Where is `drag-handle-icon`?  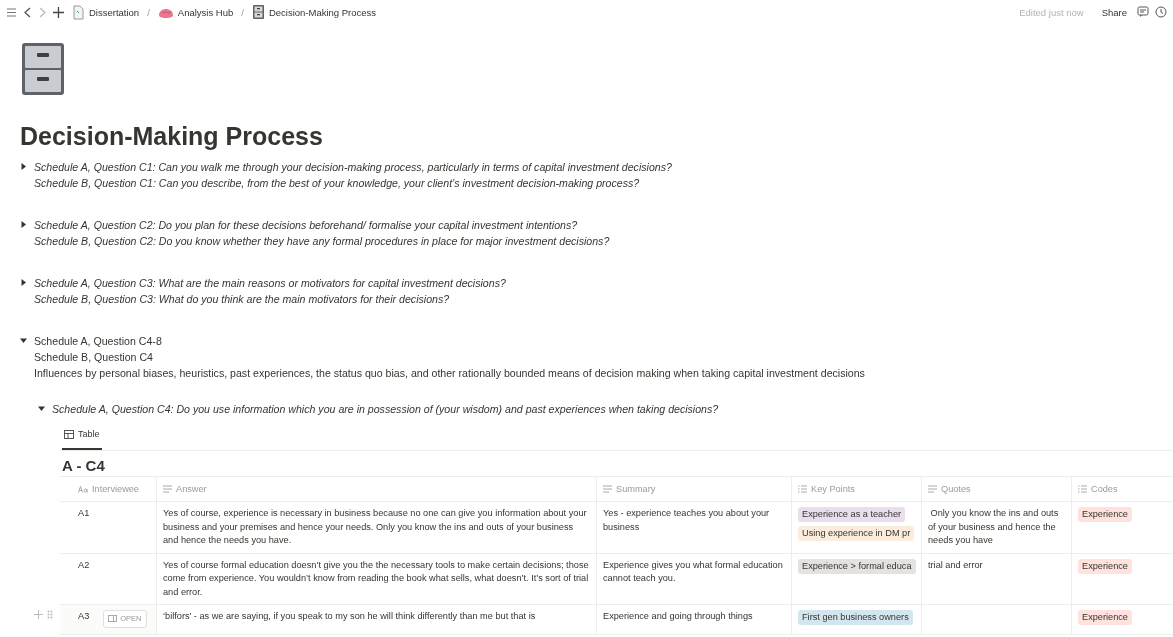
drag-handle-icon is located at coordinates (50, 614).